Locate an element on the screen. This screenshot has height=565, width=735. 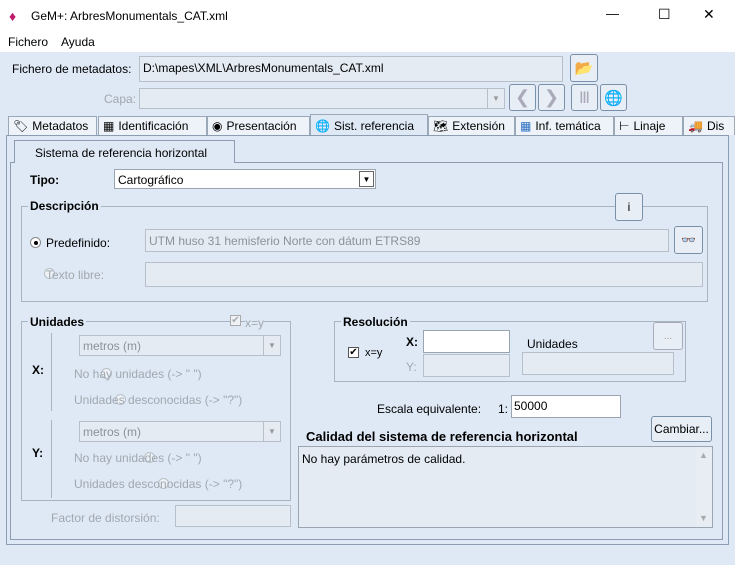
info-button: i is located at coordinates (629, 207).